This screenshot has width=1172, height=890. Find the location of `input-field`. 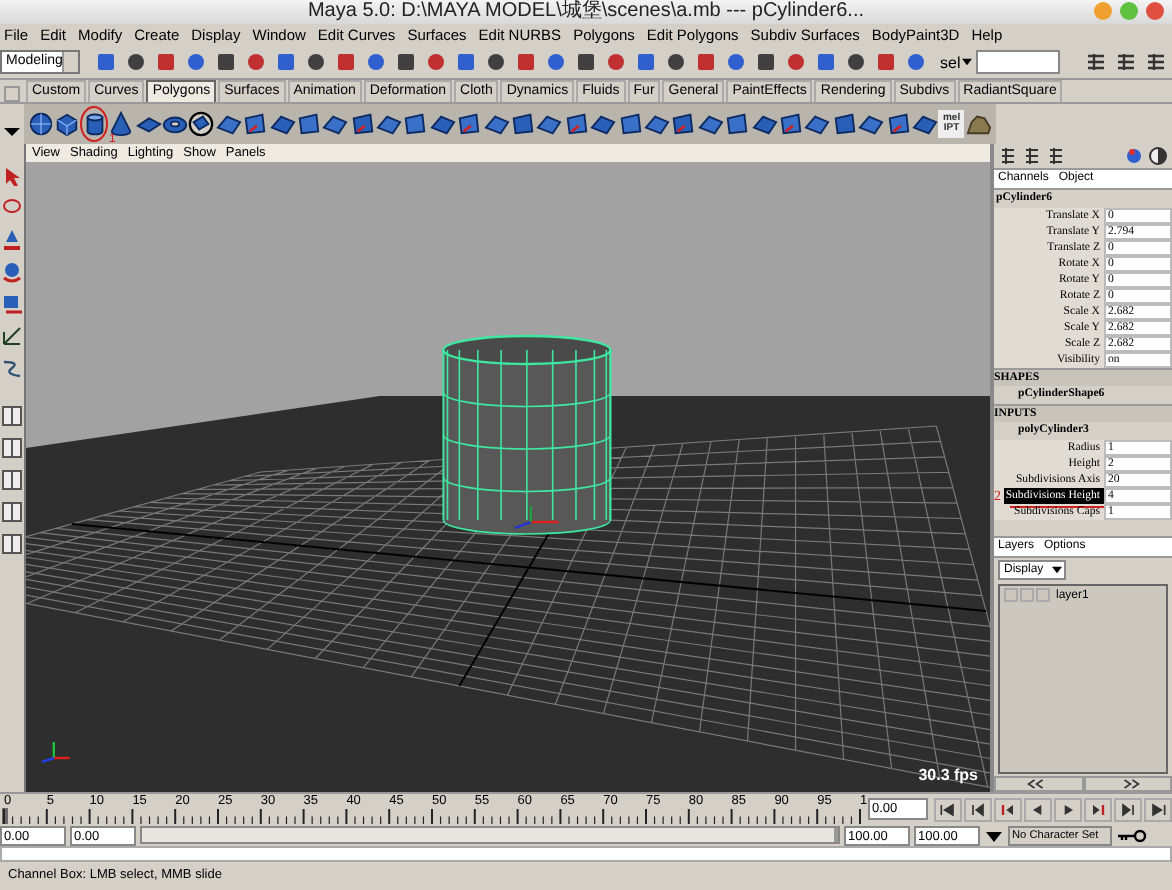

input-field is located at coordinates (1018, 62).